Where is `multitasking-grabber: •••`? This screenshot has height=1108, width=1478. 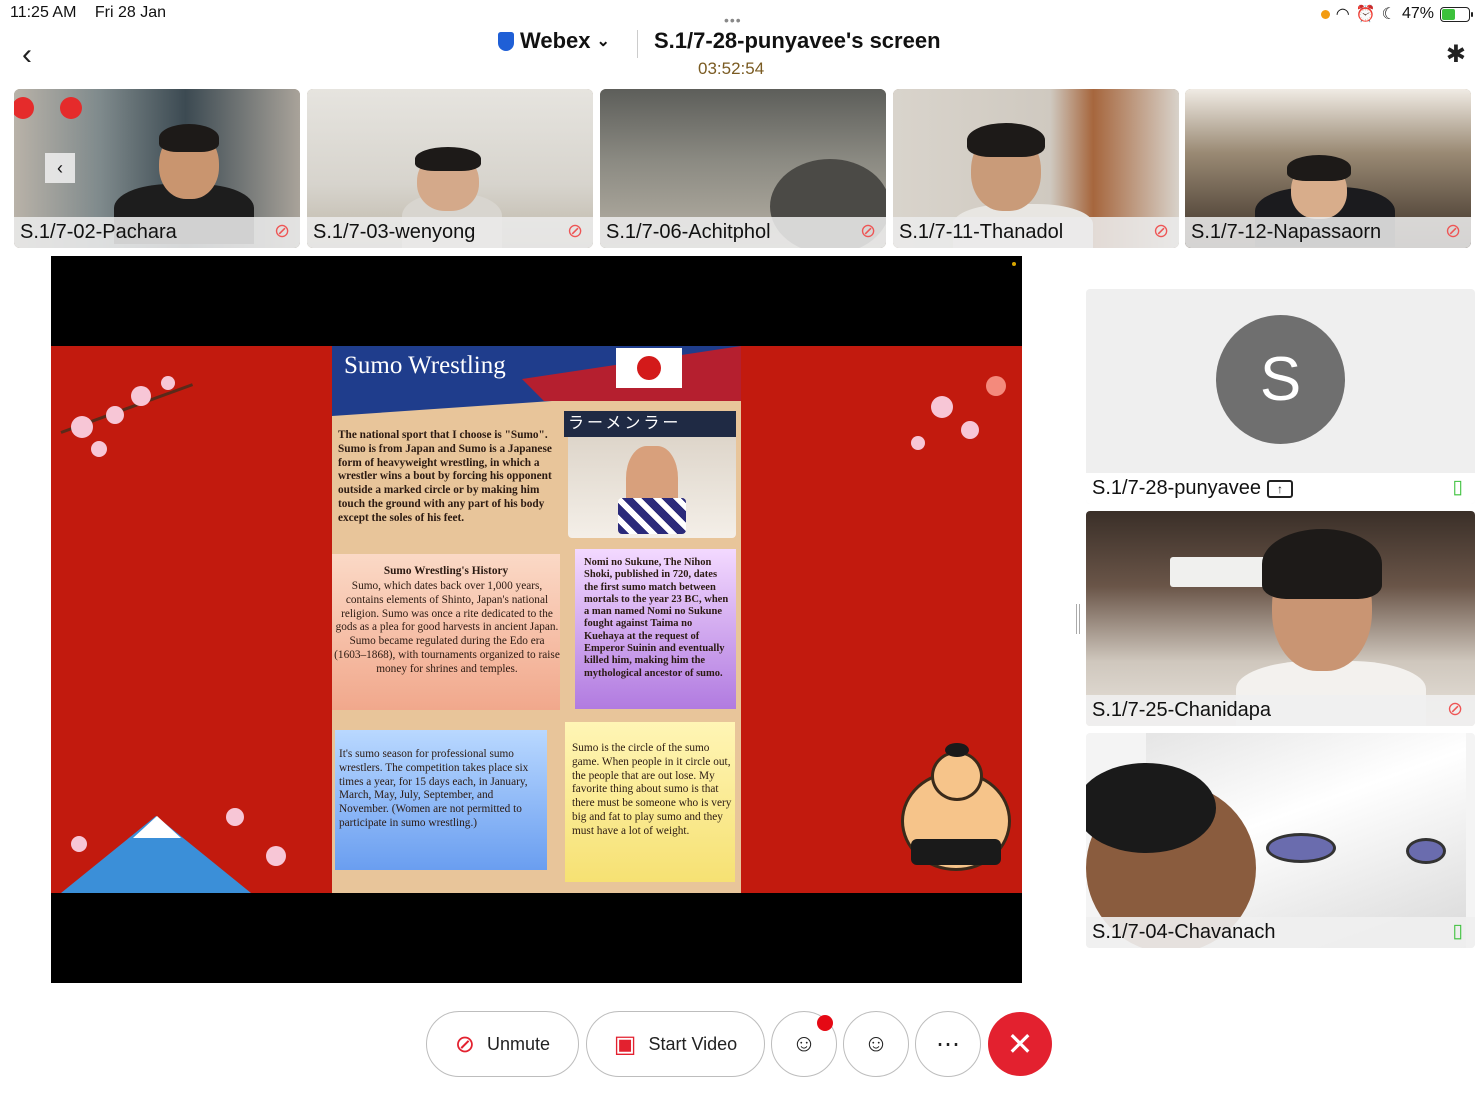 multitasking-grabber: ••• is located at coordinates (733, 20).